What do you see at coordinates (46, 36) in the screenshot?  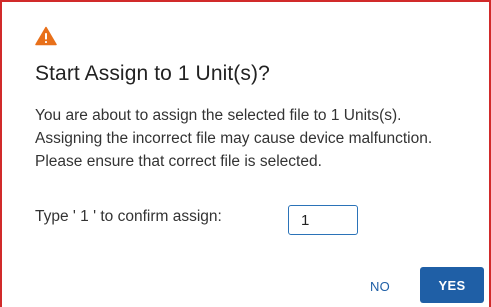 I see `warning-triangle-icon` at bounding box center [46, 36].